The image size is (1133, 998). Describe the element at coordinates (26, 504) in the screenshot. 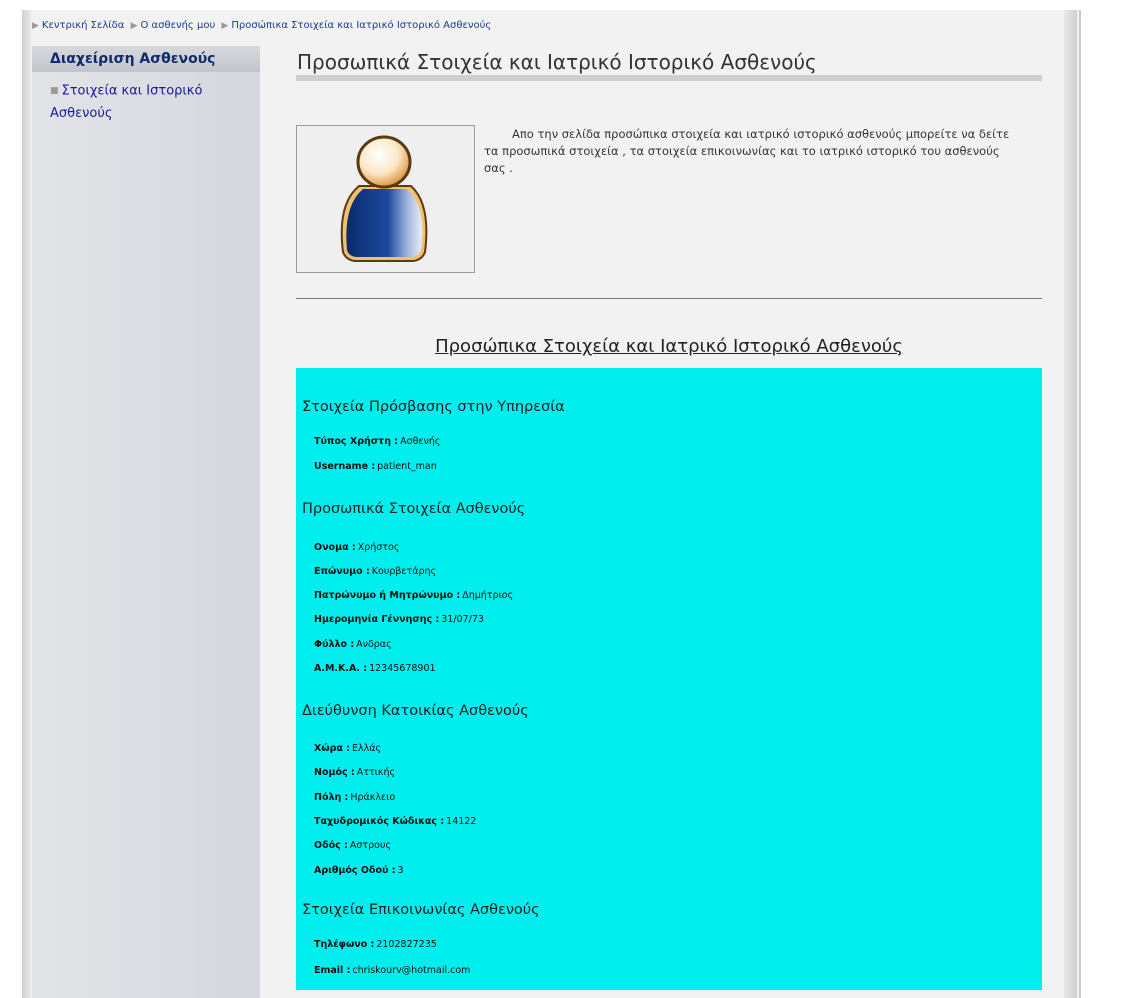

I see `left-frame-strip` at that location.